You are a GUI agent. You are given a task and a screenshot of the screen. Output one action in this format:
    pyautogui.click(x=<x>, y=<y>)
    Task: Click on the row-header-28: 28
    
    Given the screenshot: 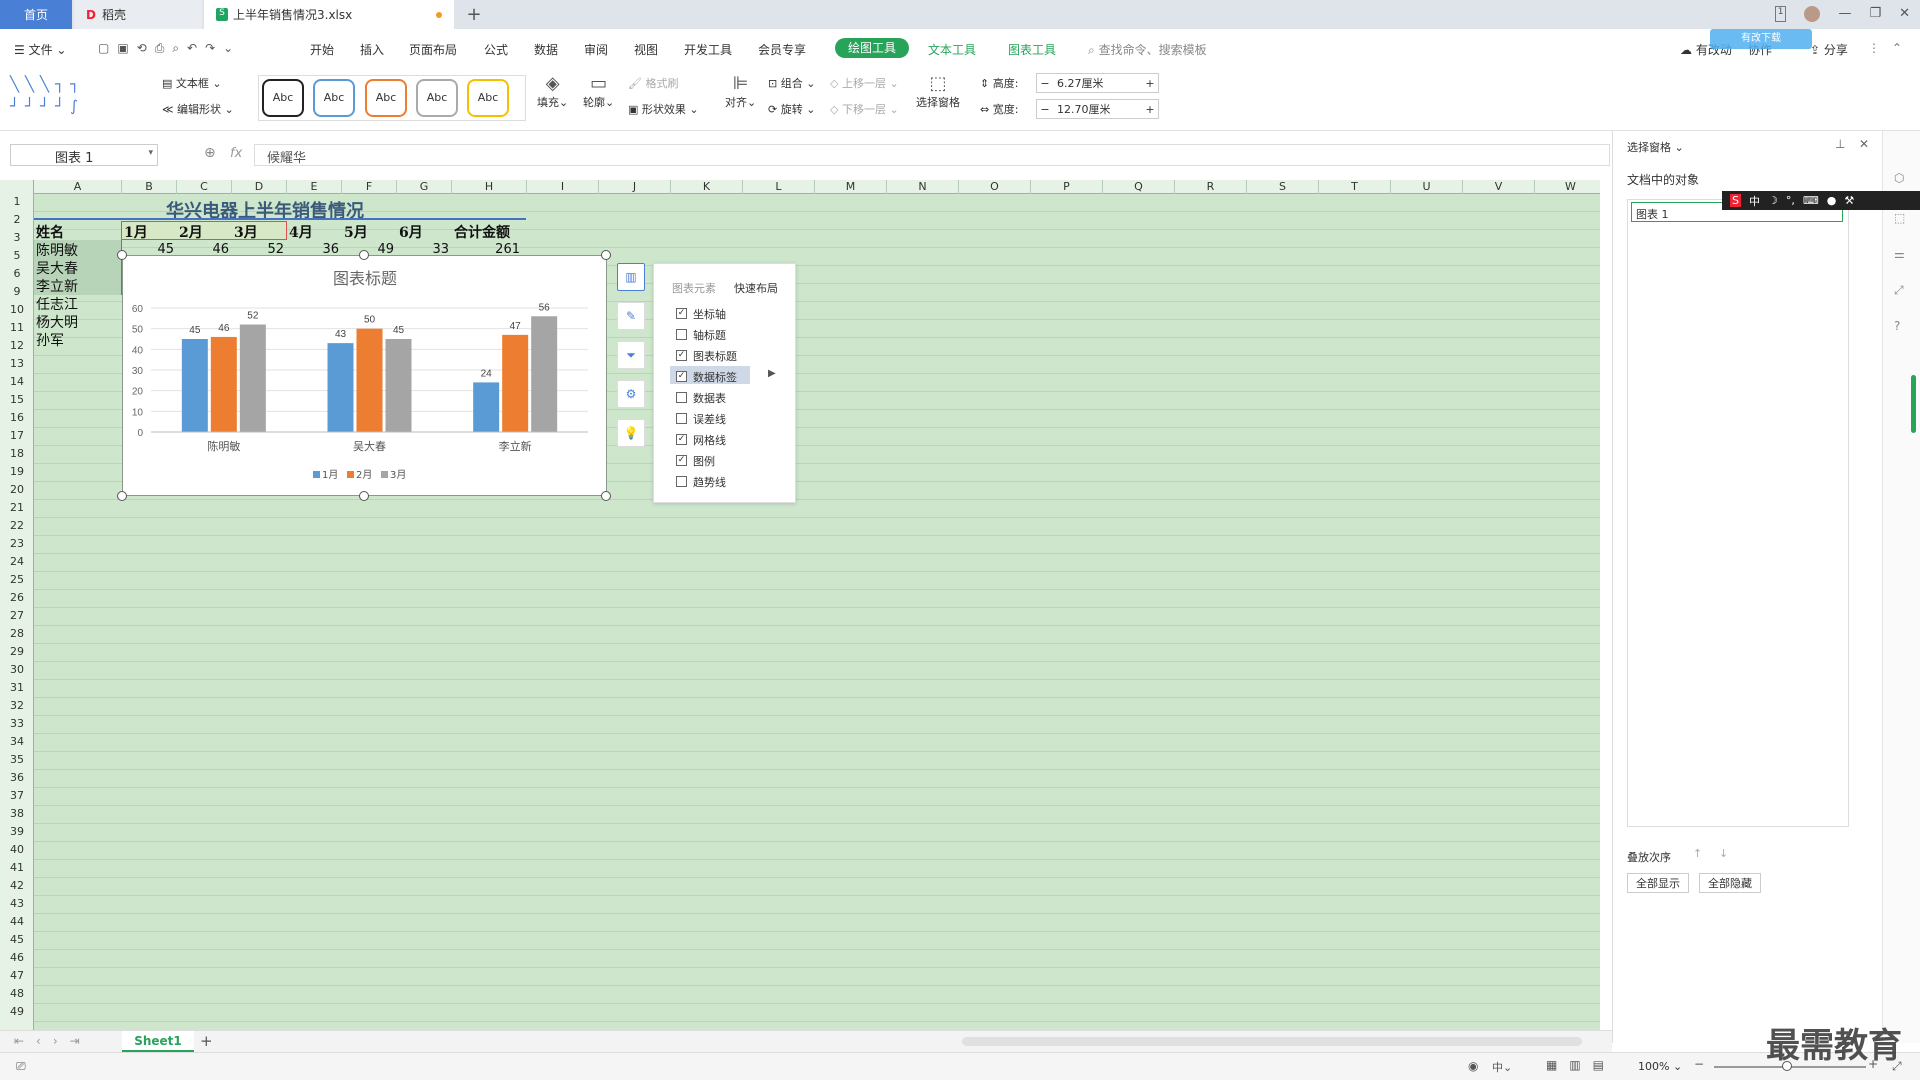 What is the action you would take?
    pyautogui.click(x=17, y=636)
    